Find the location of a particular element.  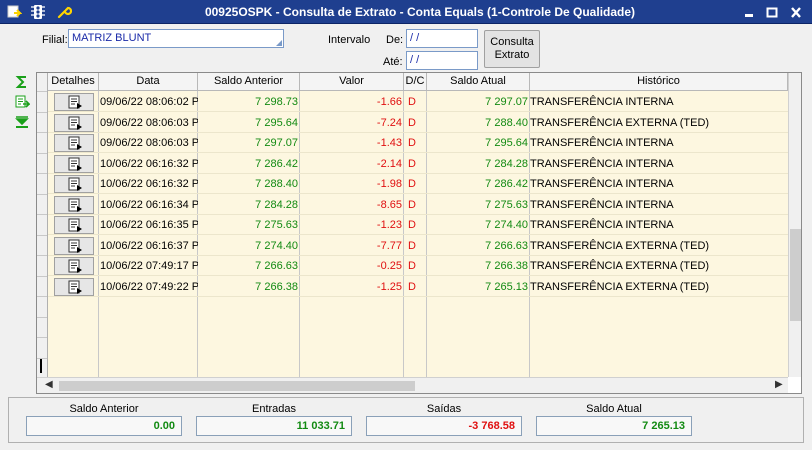

cell-saldo-atual: 7 266.38 is located at coordinates (506, 266).